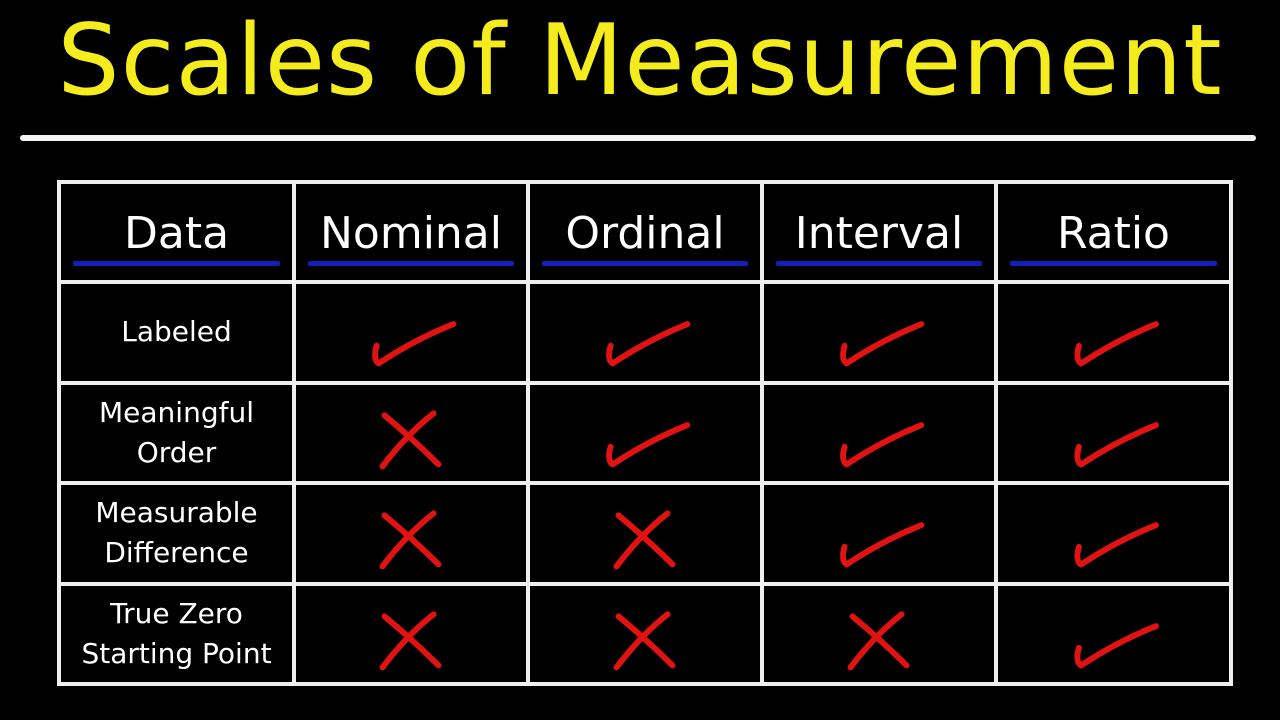 This screenshot has width=1280, height=720. Describe the element at coordinates (411, 232) in the screenshot. I see `header-nominal: Nominal` at that location.